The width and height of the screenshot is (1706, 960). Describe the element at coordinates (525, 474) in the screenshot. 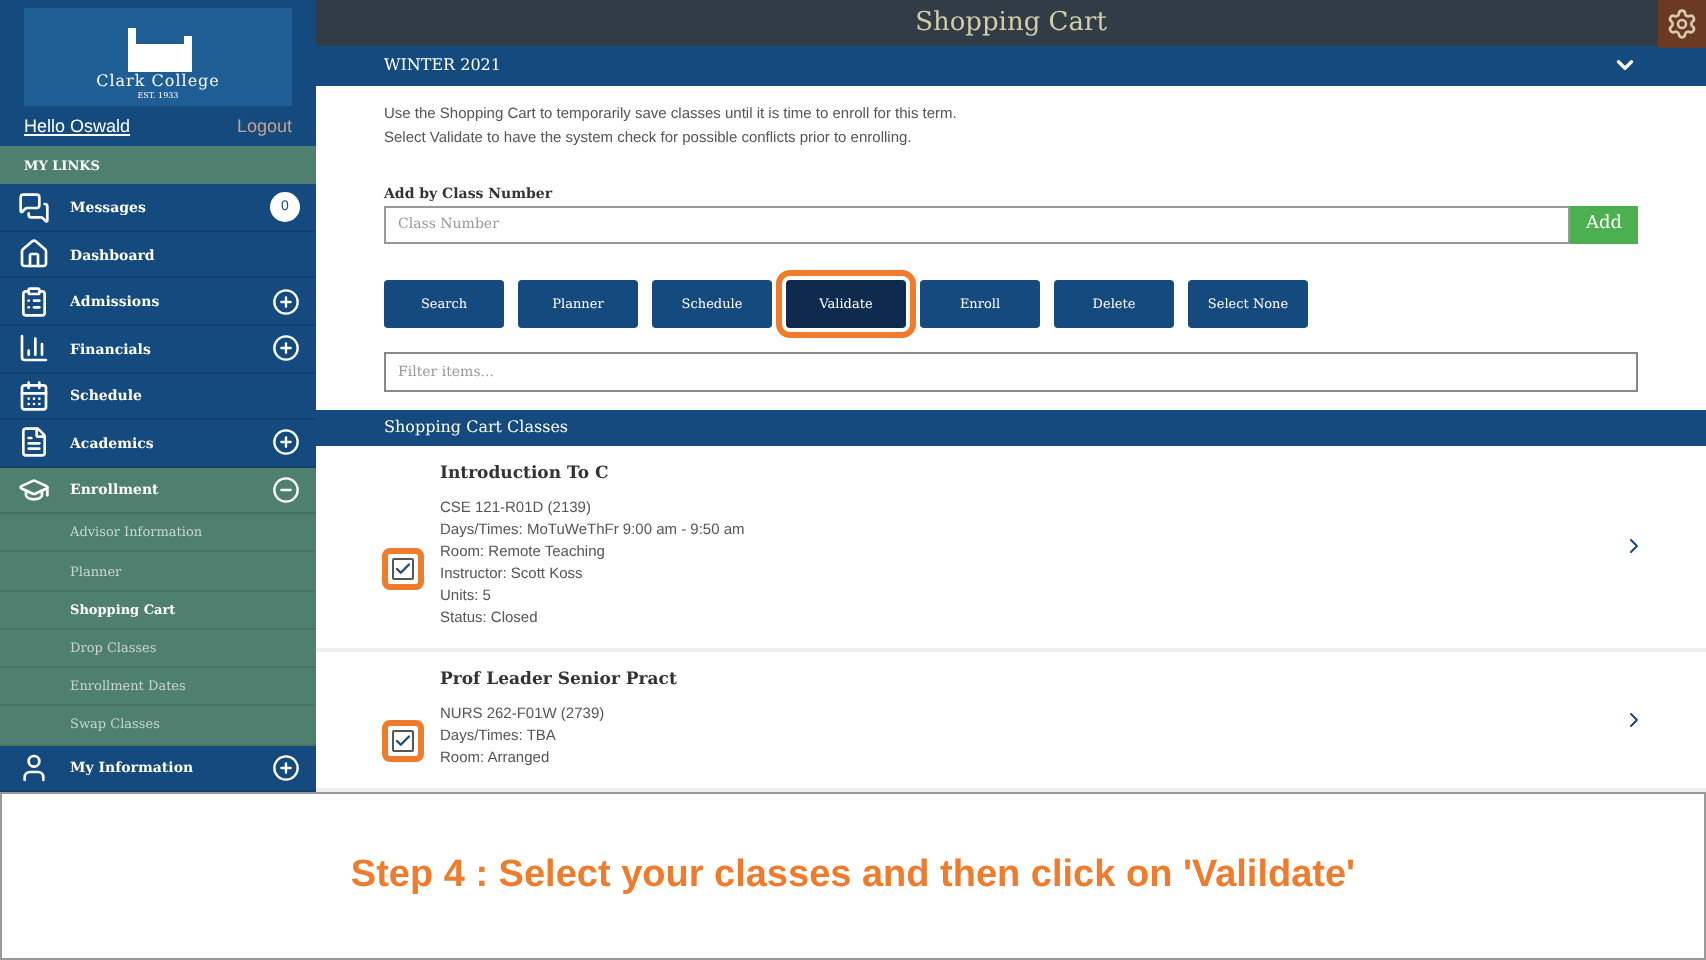

I see `class-title: Introduction To C` at that location.